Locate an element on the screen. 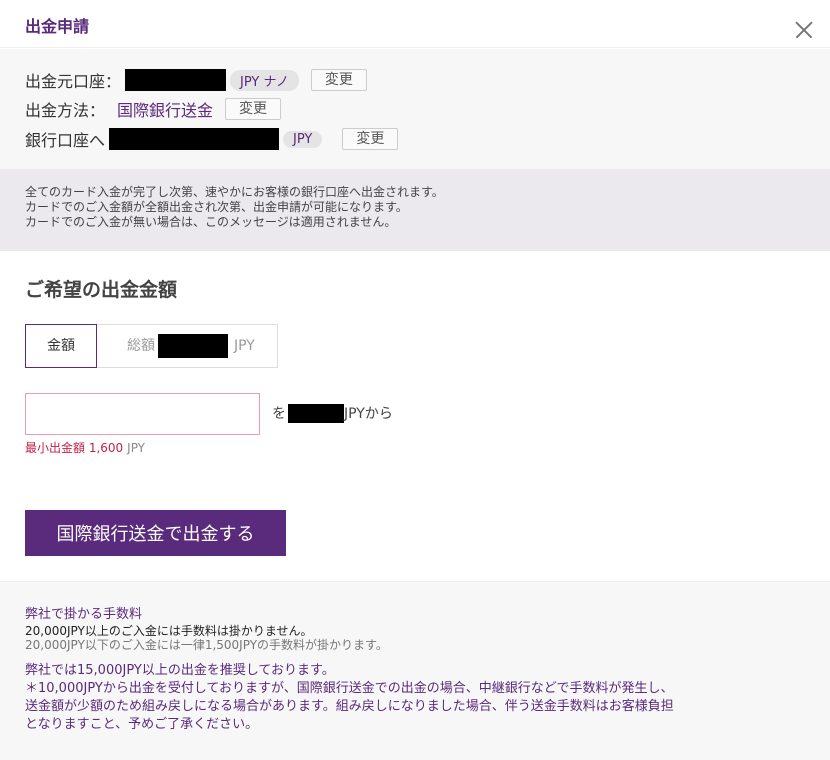 This screenshot has height=760, width=830. from-balance-text: を JPYから is located at coordinates (332, 413).